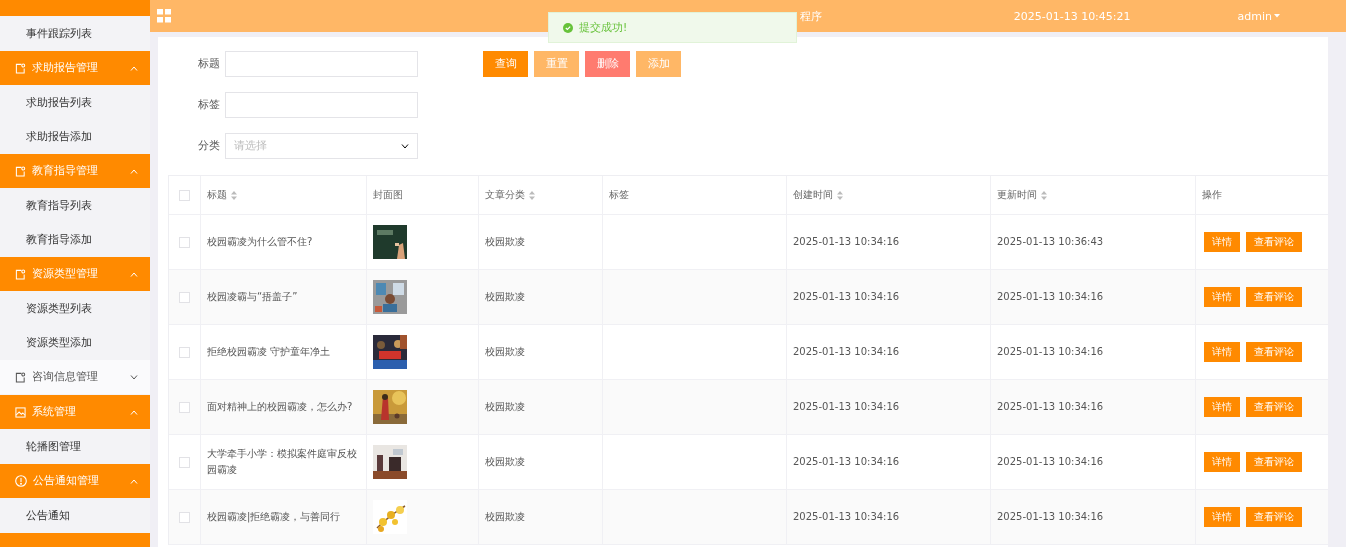 The height and width of the screenshot is (547, 1346). What do you see at coordinates (818, 195) in the screenshot?
I see `column-header: 创建时间` at bounding box center [818, 195].